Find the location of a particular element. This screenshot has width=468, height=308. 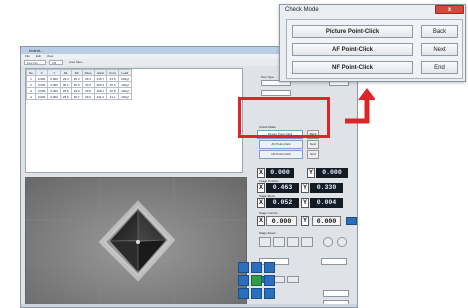

stage-position-row: X 0.000 Y 0.000 is located at coordinates (308, 173).